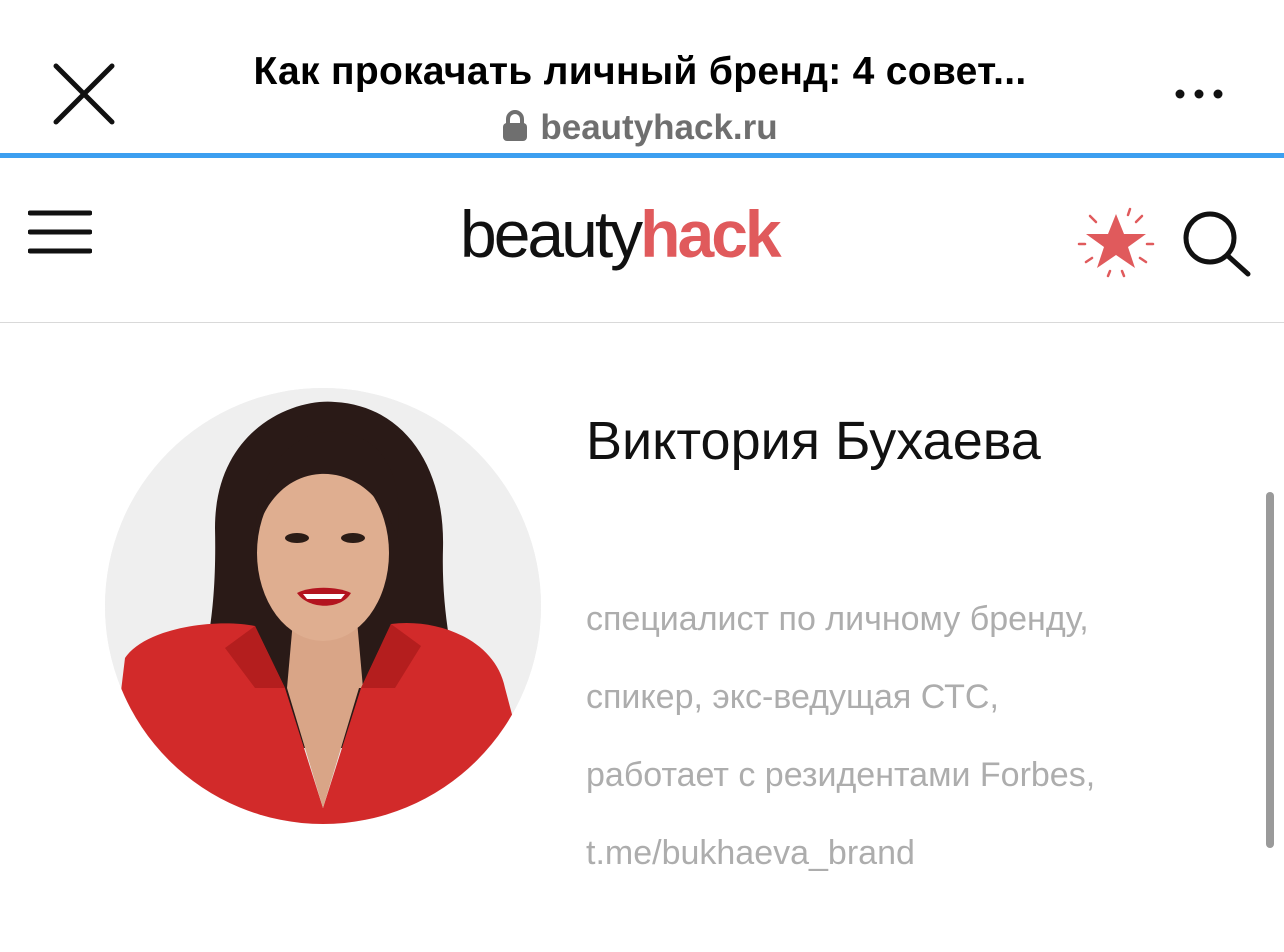 The image size is (1284, 952). I want to click on site-logo: beautyhack, so click(645, 234).